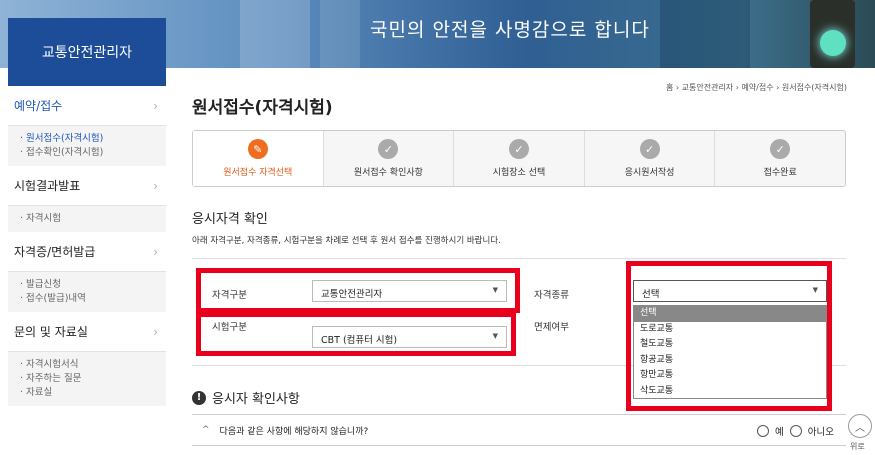 This screenshot has width=875, height=455. What do you see at coordinates (262, 108) in the screenshot?
I see `page-title: 원서접수(자격시험)` at bounding box center [262, 108].